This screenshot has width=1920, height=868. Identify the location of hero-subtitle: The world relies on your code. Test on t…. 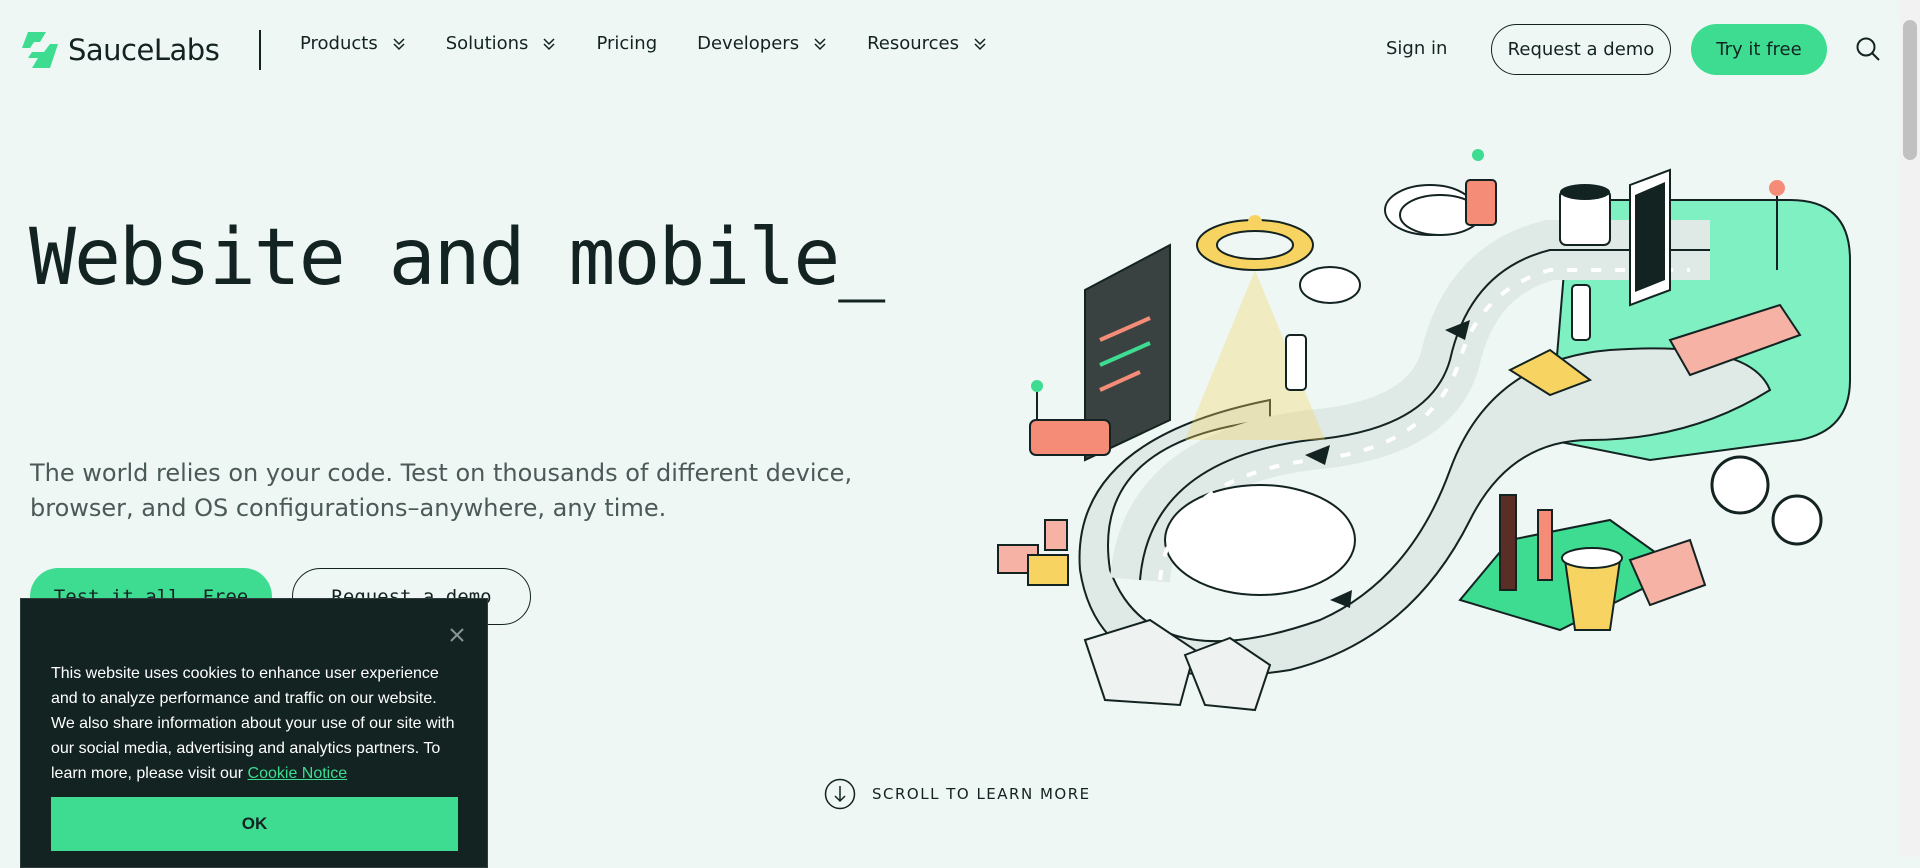
(441, 490).